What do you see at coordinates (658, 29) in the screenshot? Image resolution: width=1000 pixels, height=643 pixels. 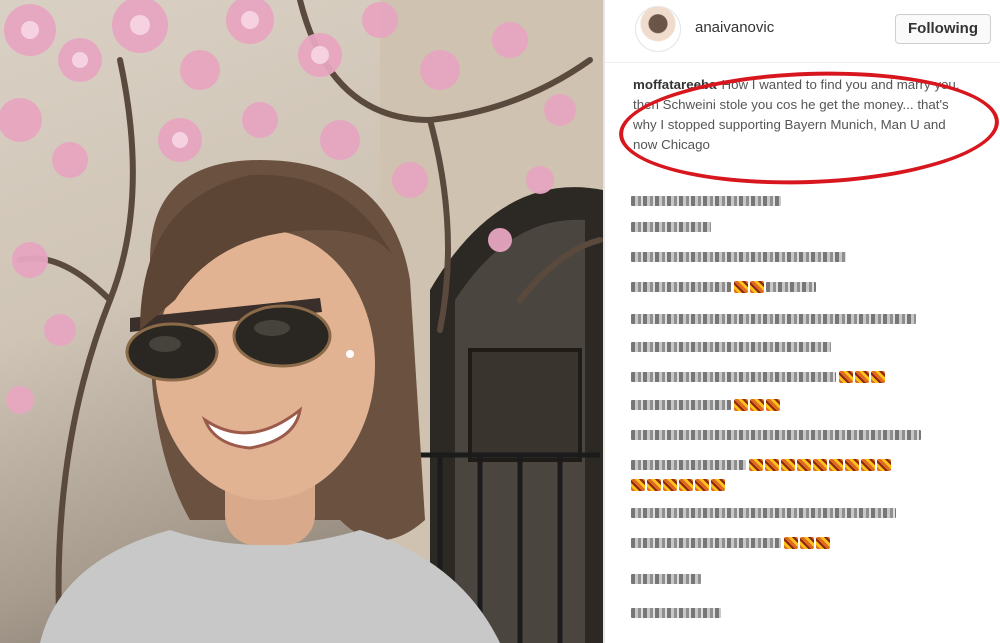 I see `avatar` at bounding box center [658, 29].